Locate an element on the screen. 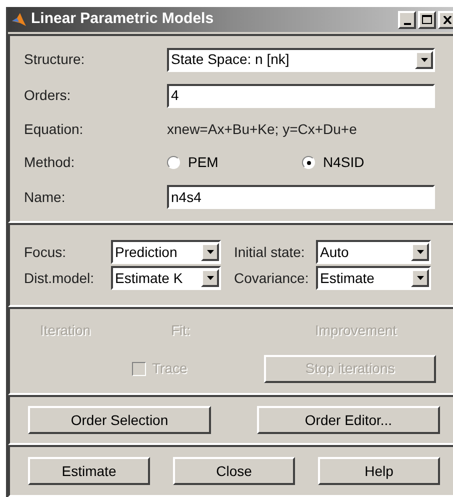 This screenshot has height=497, width=453. push-button: Help is located at coordinates (379, 471).